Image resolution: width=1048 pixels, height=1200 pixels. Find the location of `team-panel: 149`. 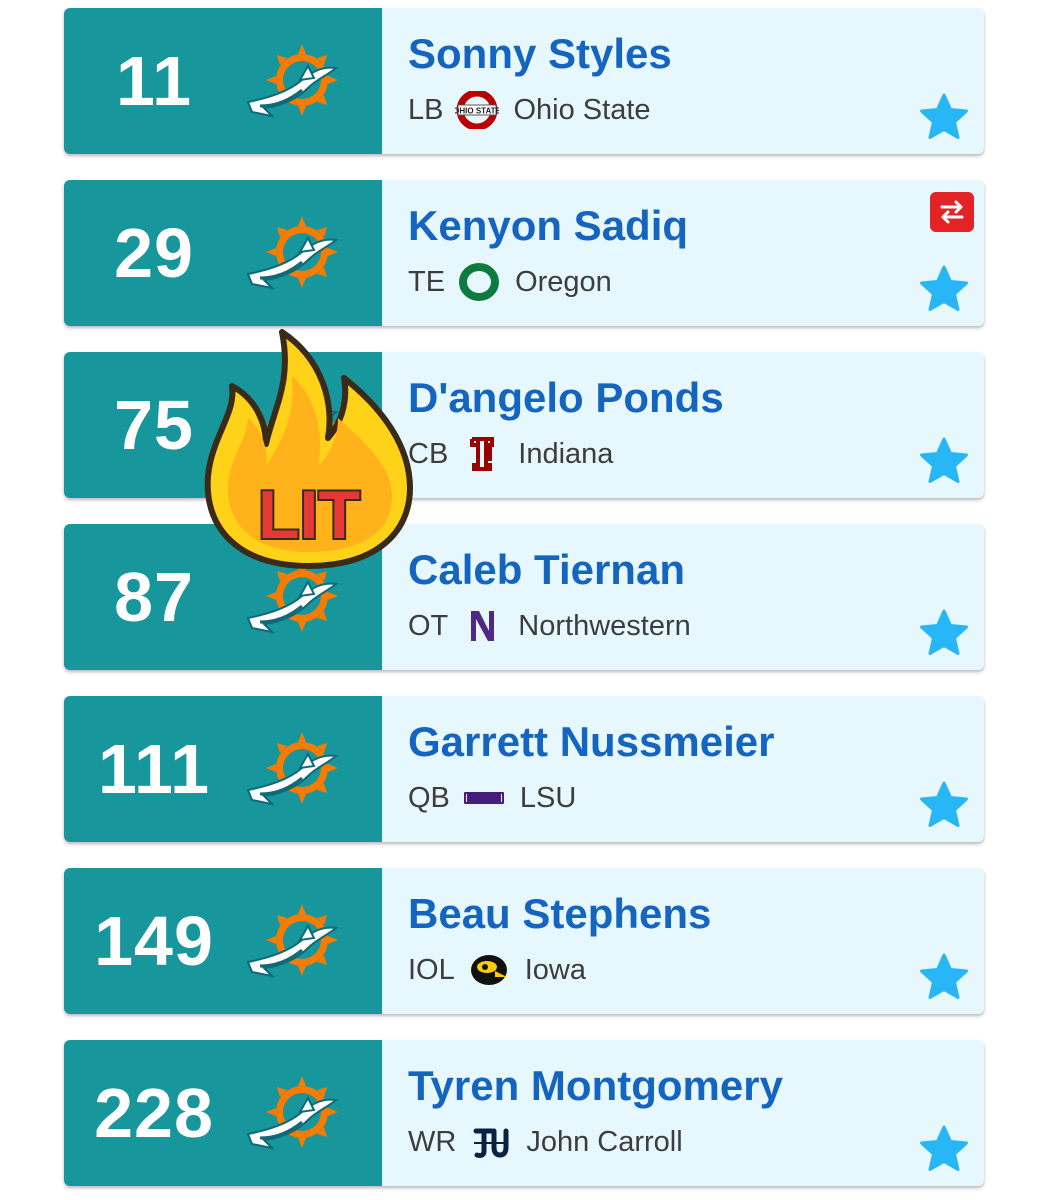

team-panel: 149 is located at coordinates (223, 941).